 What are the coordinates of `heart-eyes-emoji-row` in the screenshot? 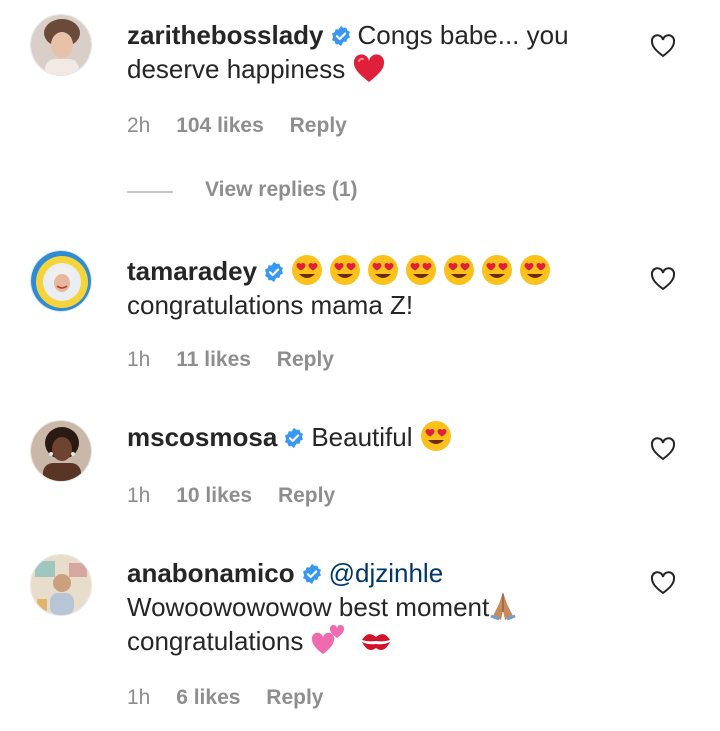 It's located at (424, 270).